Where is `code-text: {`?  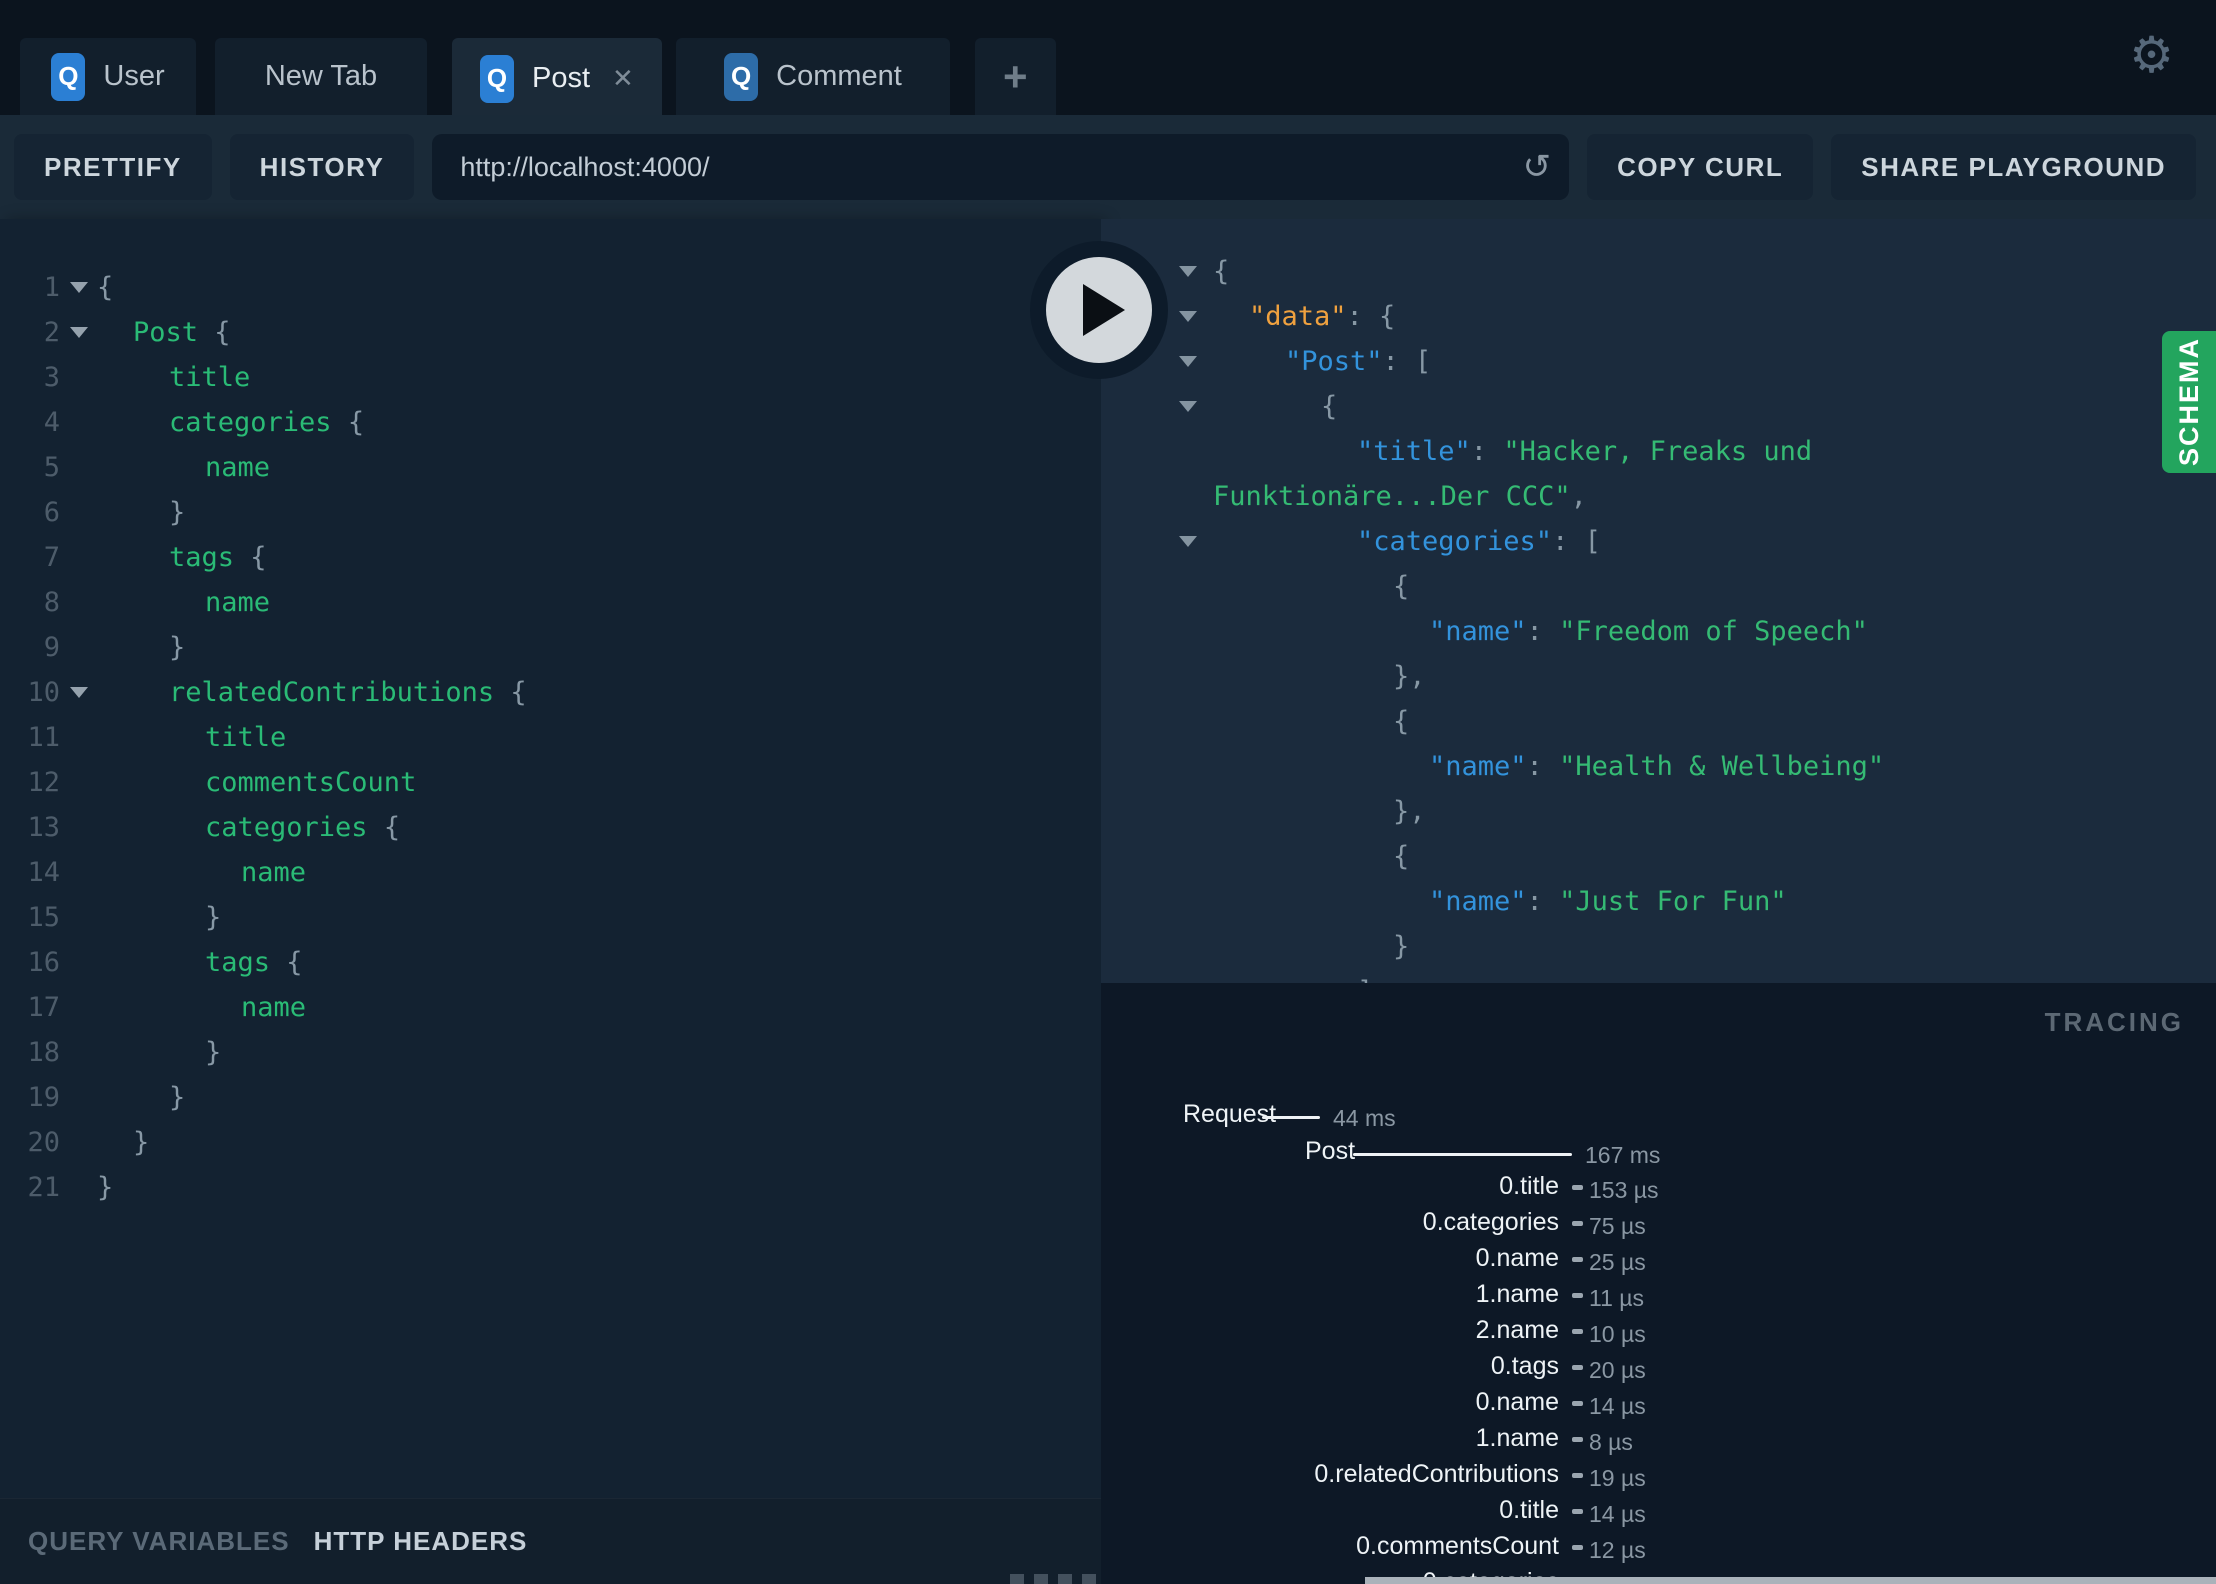 code-text: { is located at coordinates (105, 287).